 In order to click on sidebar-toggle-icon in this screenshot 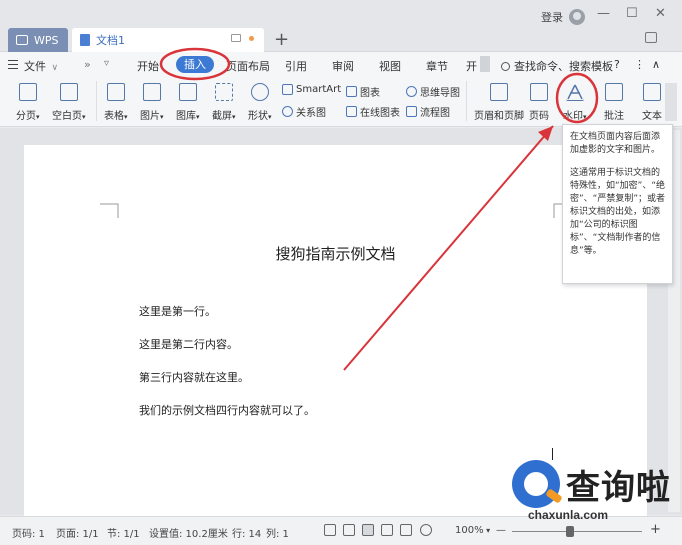, I will do `click(651, 37)`.